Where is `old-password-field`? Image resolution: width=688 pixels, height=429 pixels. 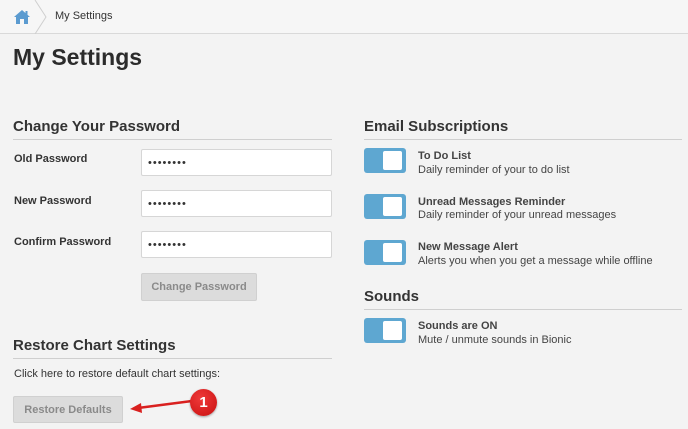
old-password-field is located at coordinates (236, 162).